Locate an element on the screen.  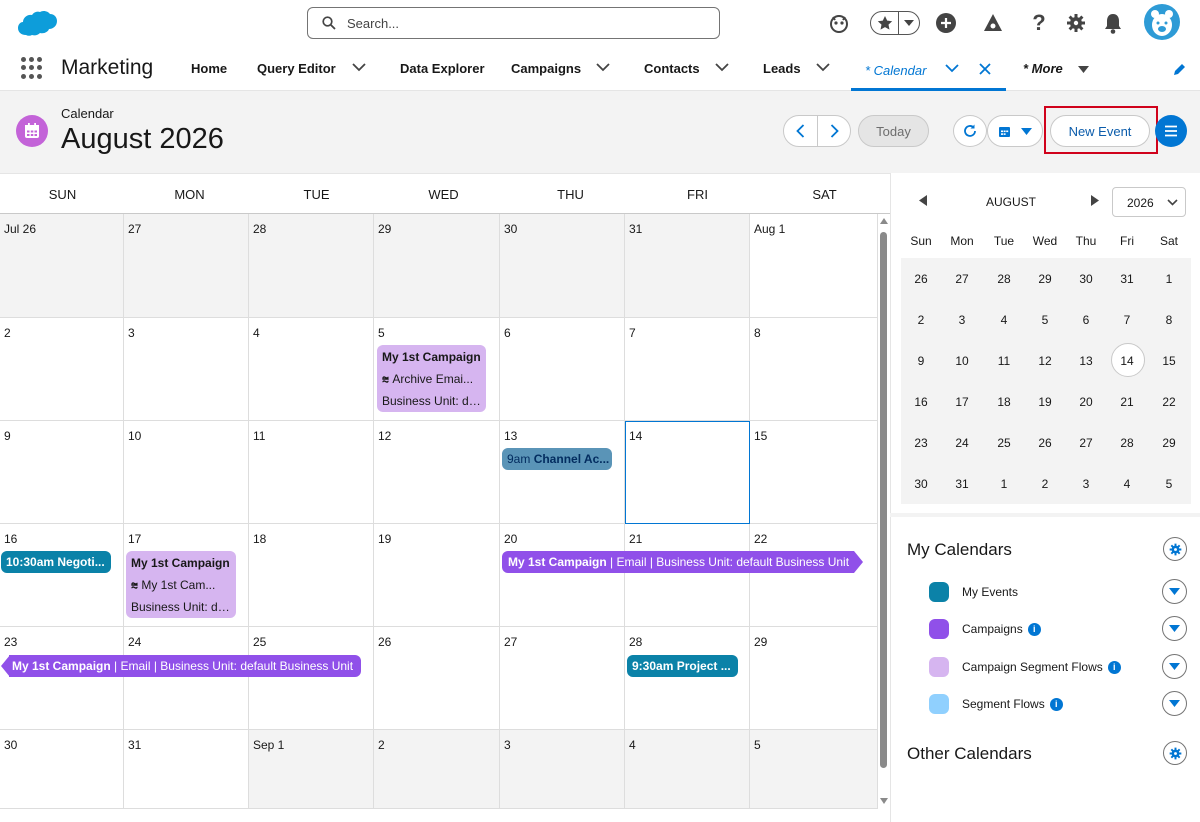
mini-day: 27 is located at coordinates (962, 279).